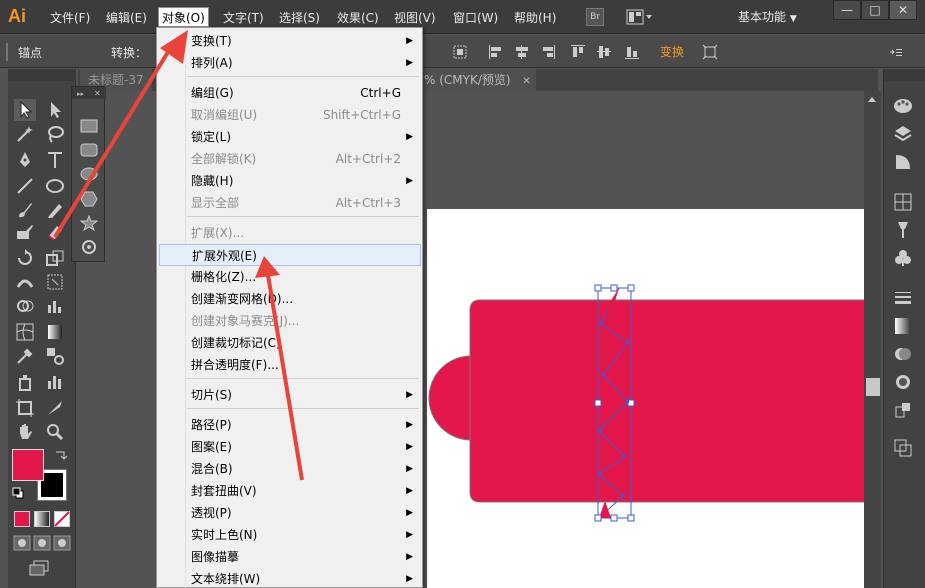 Image resolution: width=925 pixels, height=588 pixels. What do you see at coordinates (25, 306) in the screenshot?
I see `shape-builder-tool-icon` at bounding box center [25, 306].